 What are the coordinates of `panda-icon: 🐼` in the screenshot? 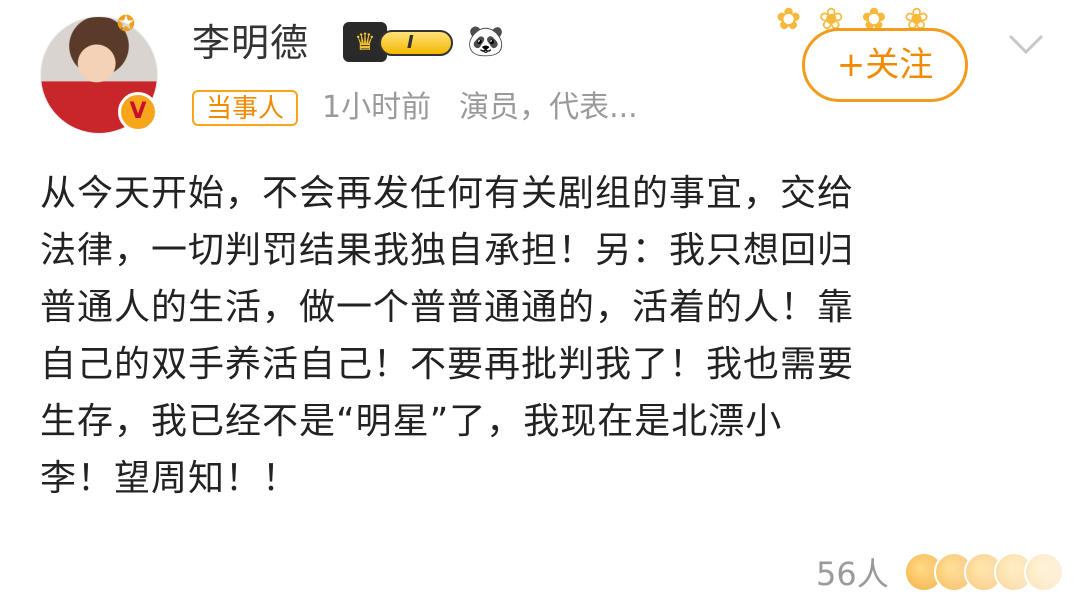 It's located at (486, 42).